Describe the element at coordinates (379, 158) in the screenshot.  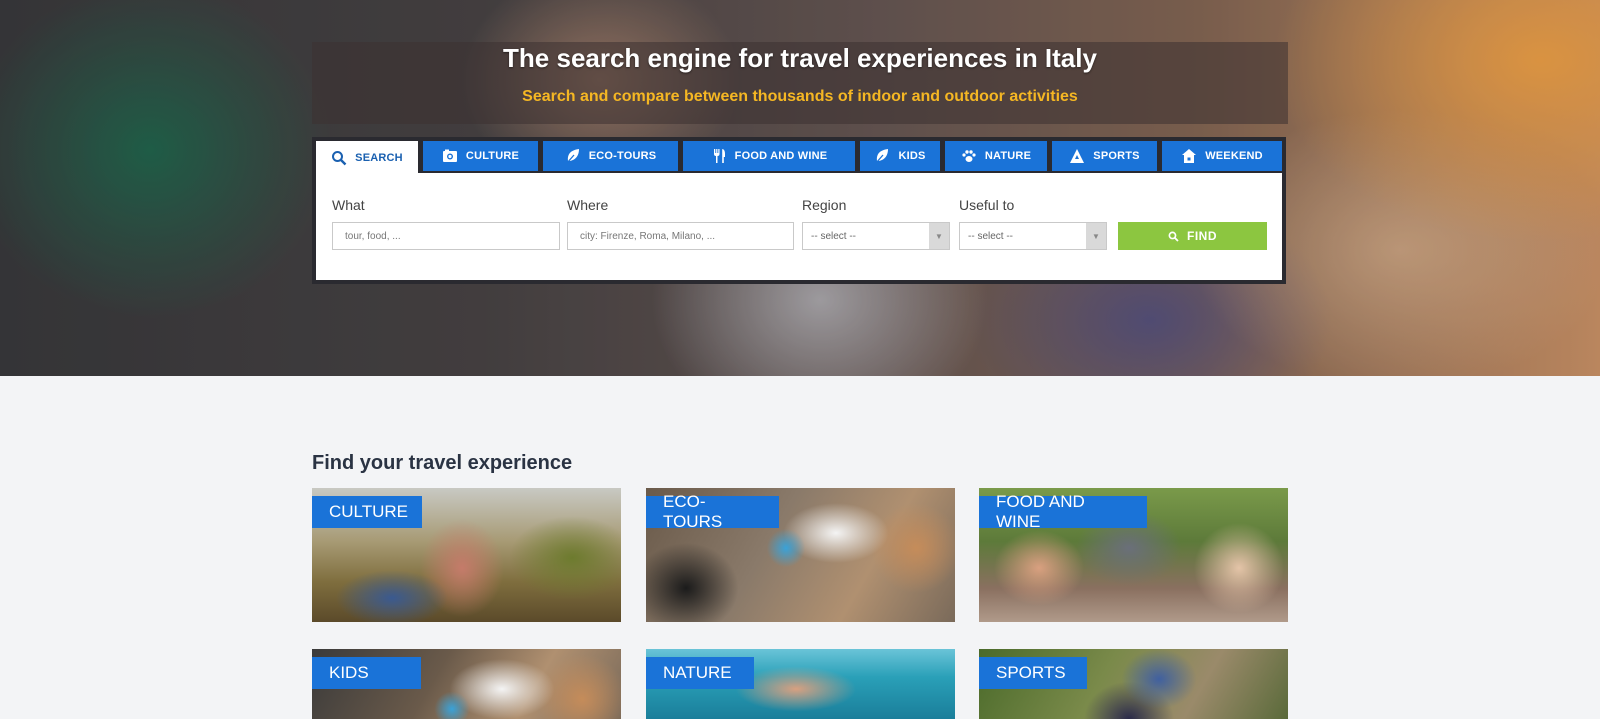
I see `tab-label: SEARCH` at that location.